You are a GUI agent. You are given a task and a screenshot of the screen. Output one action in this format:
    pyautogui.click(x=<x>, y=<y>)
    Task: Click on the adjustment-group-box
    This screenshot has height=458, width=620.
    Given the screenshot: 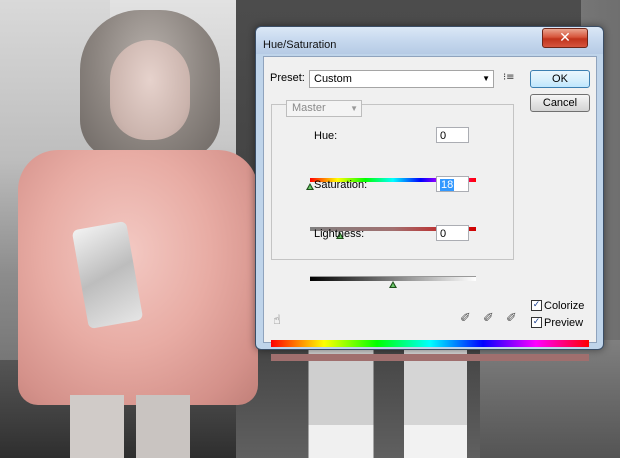 What is the action you would take?
    pyautogui.click(x=392, y=182)
    